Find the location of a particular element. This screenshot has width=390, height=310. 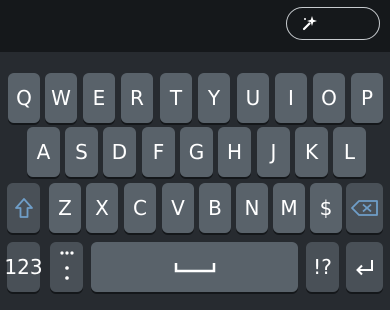

key-label: D is located at coordinates (119, 152).